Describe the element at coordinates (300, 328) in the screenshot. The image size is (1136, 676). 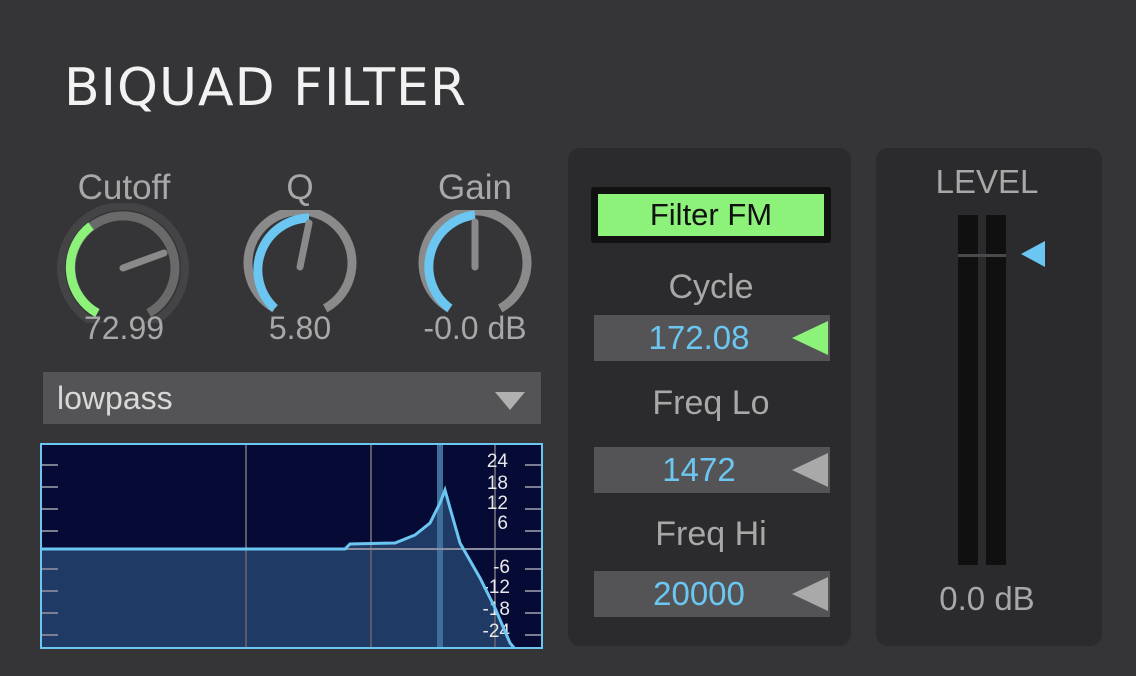
I see `q-value: 5.80` at that location.